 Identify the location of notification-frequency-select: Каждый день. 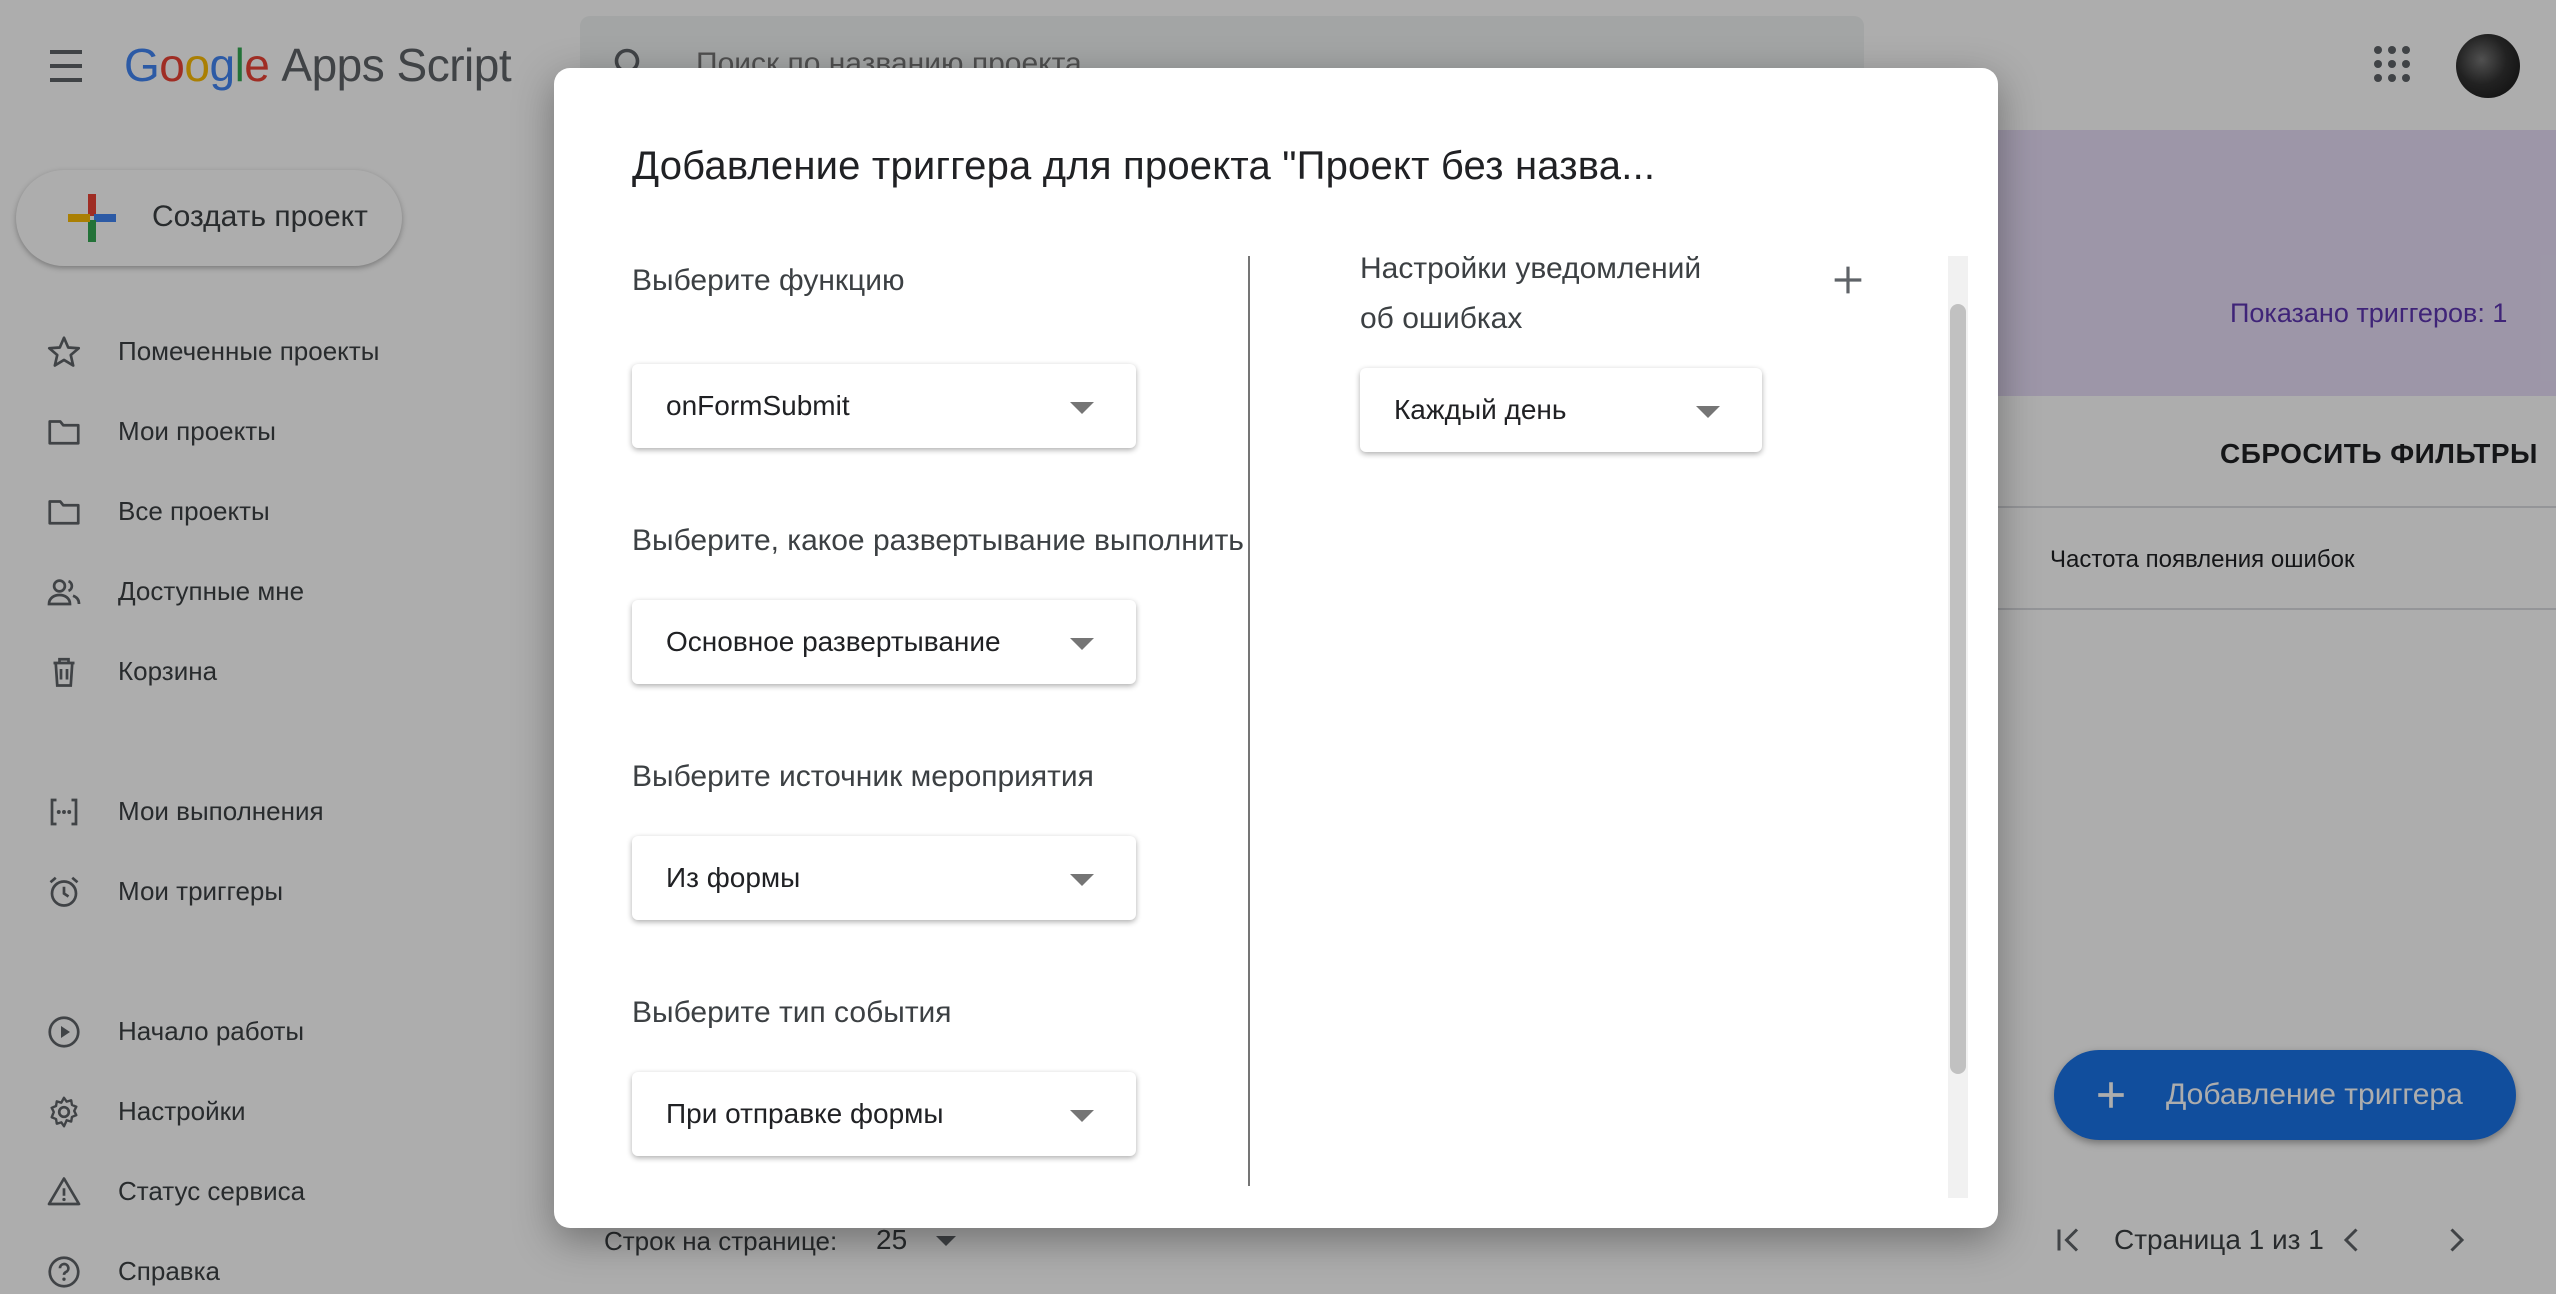
(1561, 410).